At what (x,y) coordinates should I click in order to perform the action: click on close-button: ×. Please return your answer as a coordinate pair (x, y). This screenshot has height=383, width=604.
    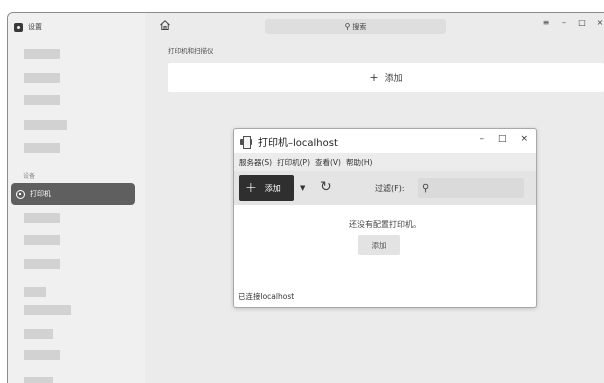
    Looking at the image, I should click on (600, 22).